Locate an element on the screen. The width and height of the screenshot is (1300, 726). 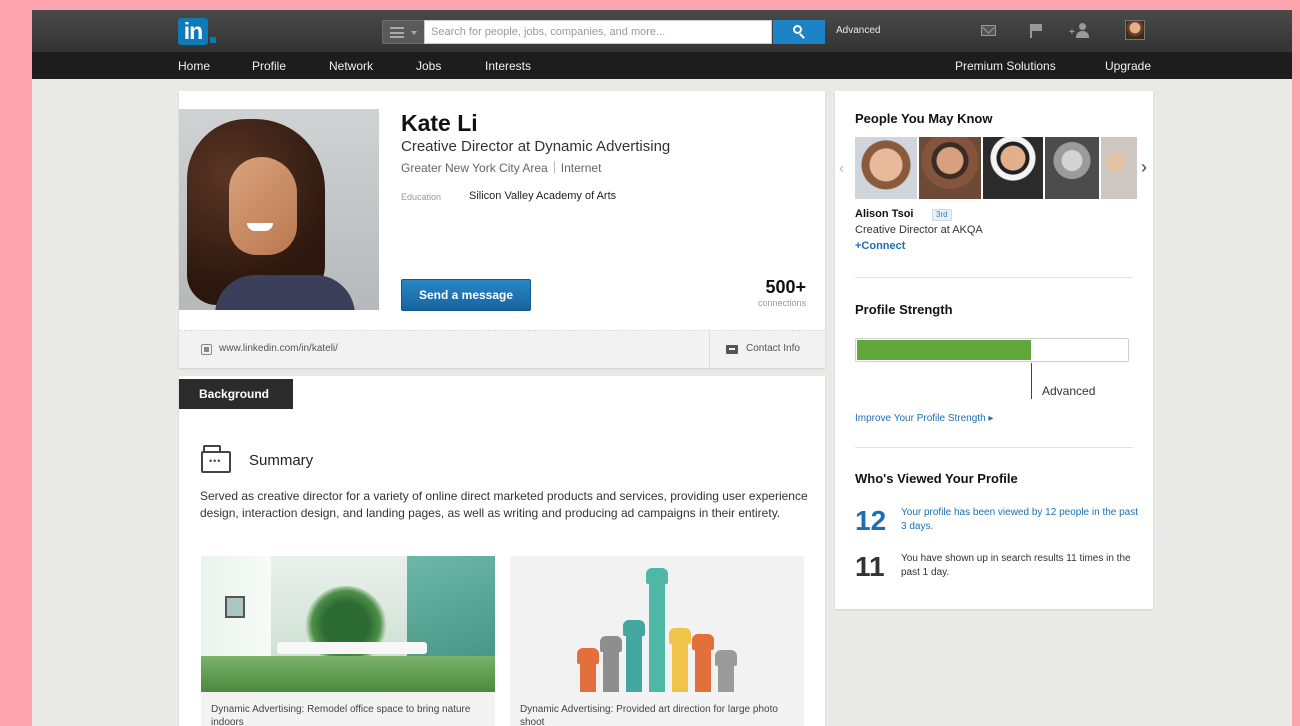
summary-icon is located at coordinates (216, 460).